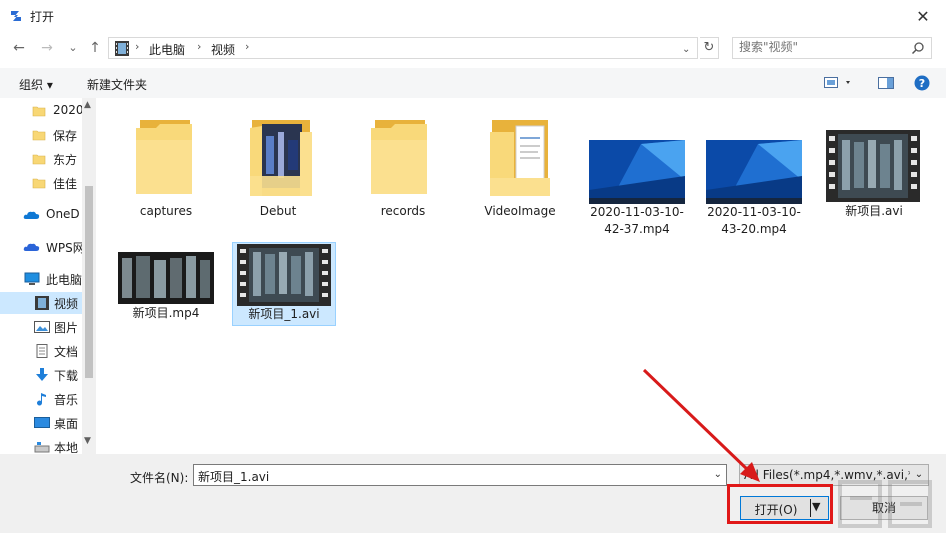  Describe the element at coordinates (223, 49) in the screenshot. I see `breadcrumb-videos: 视频` at that location.